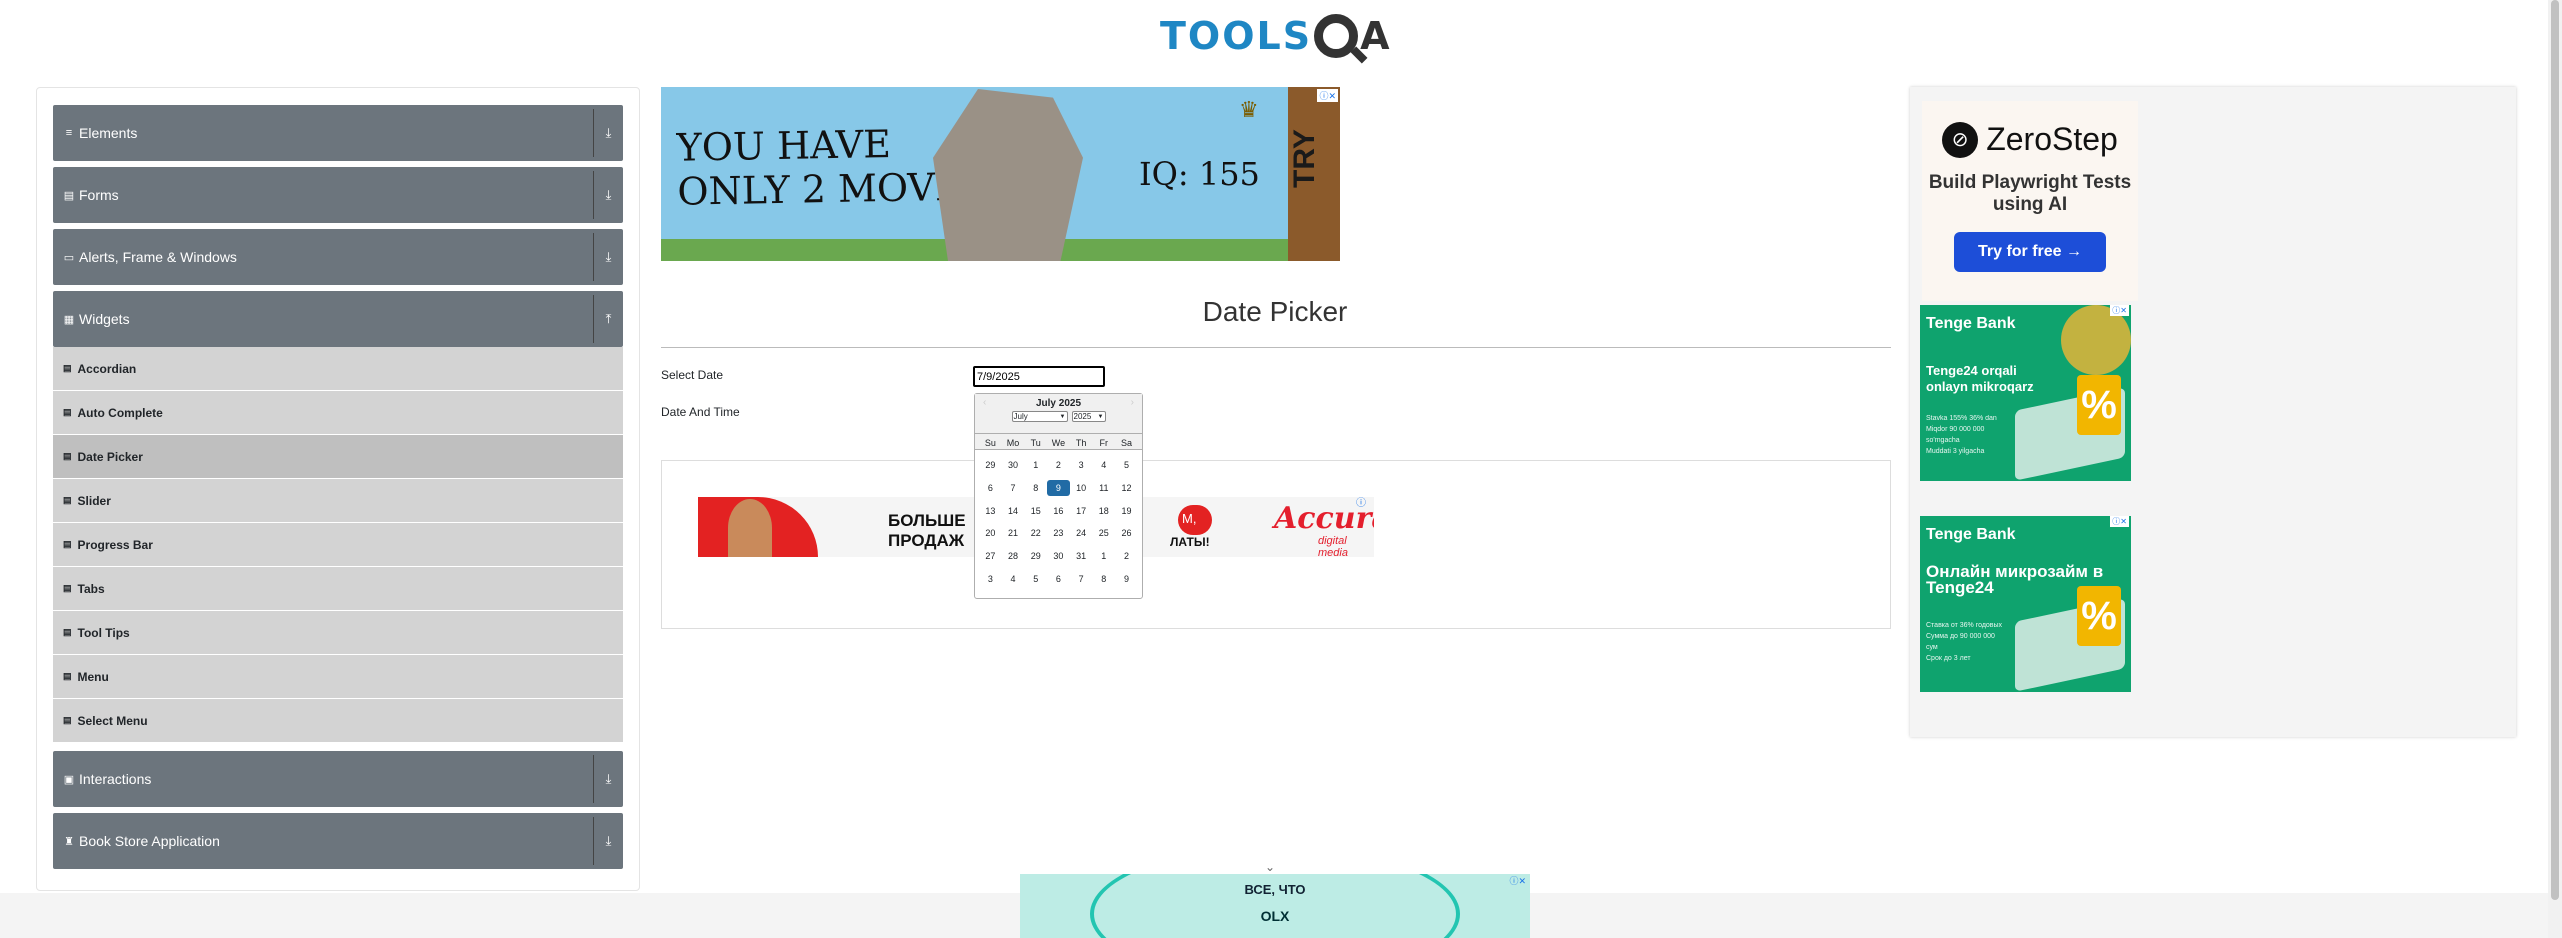  I want to click on sidebar-item-auto-complete: ▤ Auto Complete, so click(338, 413).